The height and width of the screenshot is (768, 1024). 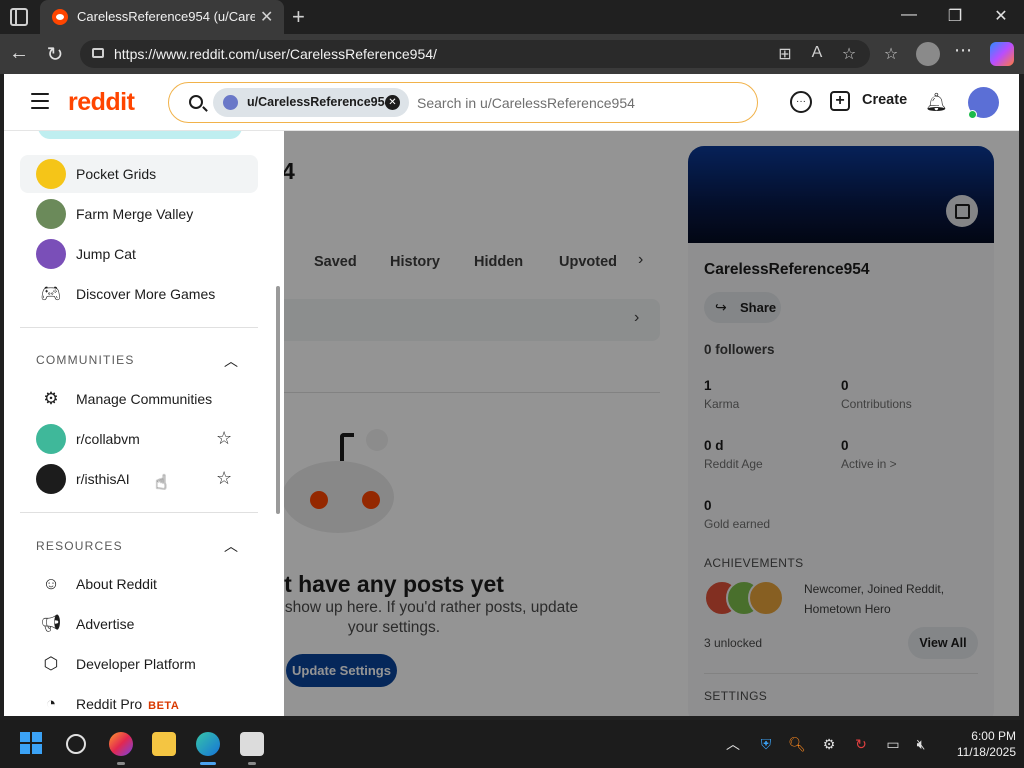 I want to click on firefox-icon, so click(x=121, y=744).